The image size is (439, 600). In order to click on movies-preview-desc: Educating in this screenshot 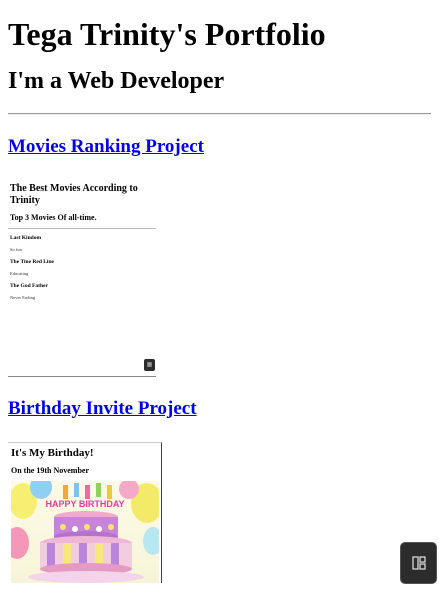, I will do `click(19, 273)`.